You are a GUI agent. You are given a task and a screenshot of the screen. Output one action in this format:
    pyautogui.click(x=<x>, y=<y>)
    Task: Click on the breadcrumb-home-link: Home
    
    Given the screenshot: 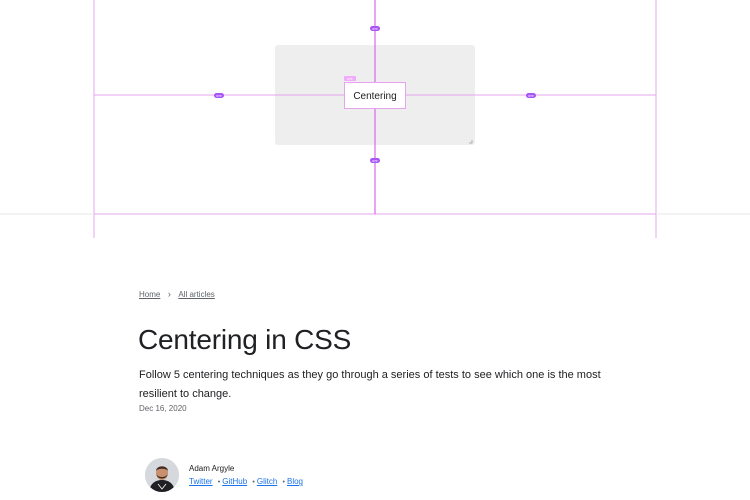 What is the action you would take?
    pyautogui.click(x=149, y=294)
    